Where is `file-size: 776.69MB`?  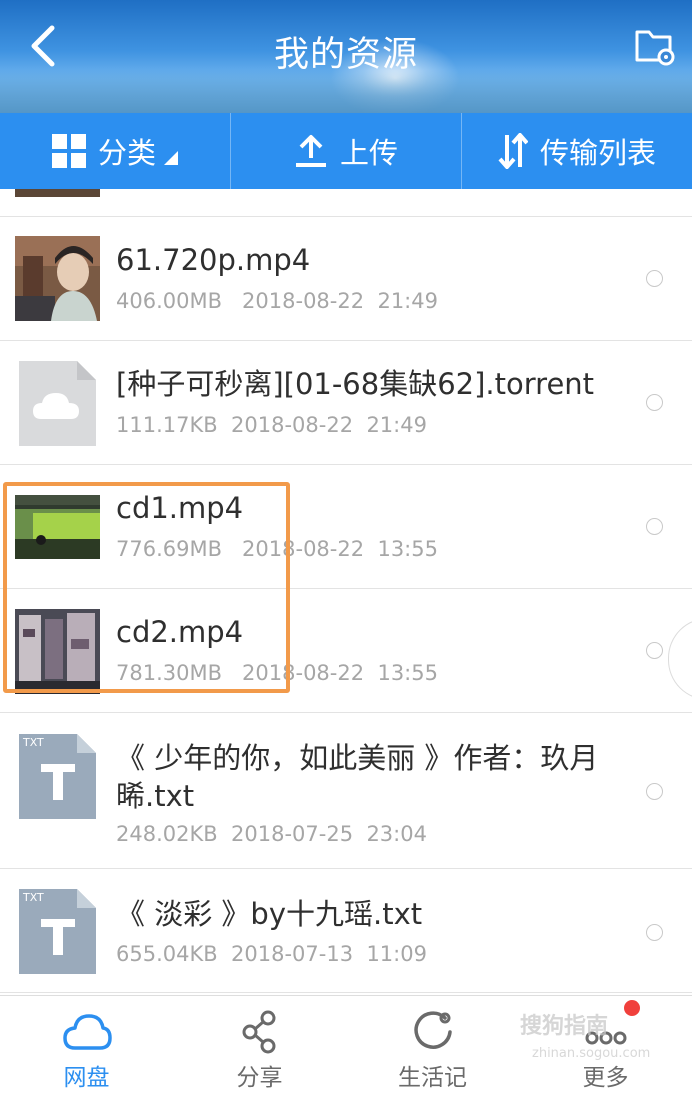
file-size: 776.69MB is located at coordinates (169, 549).